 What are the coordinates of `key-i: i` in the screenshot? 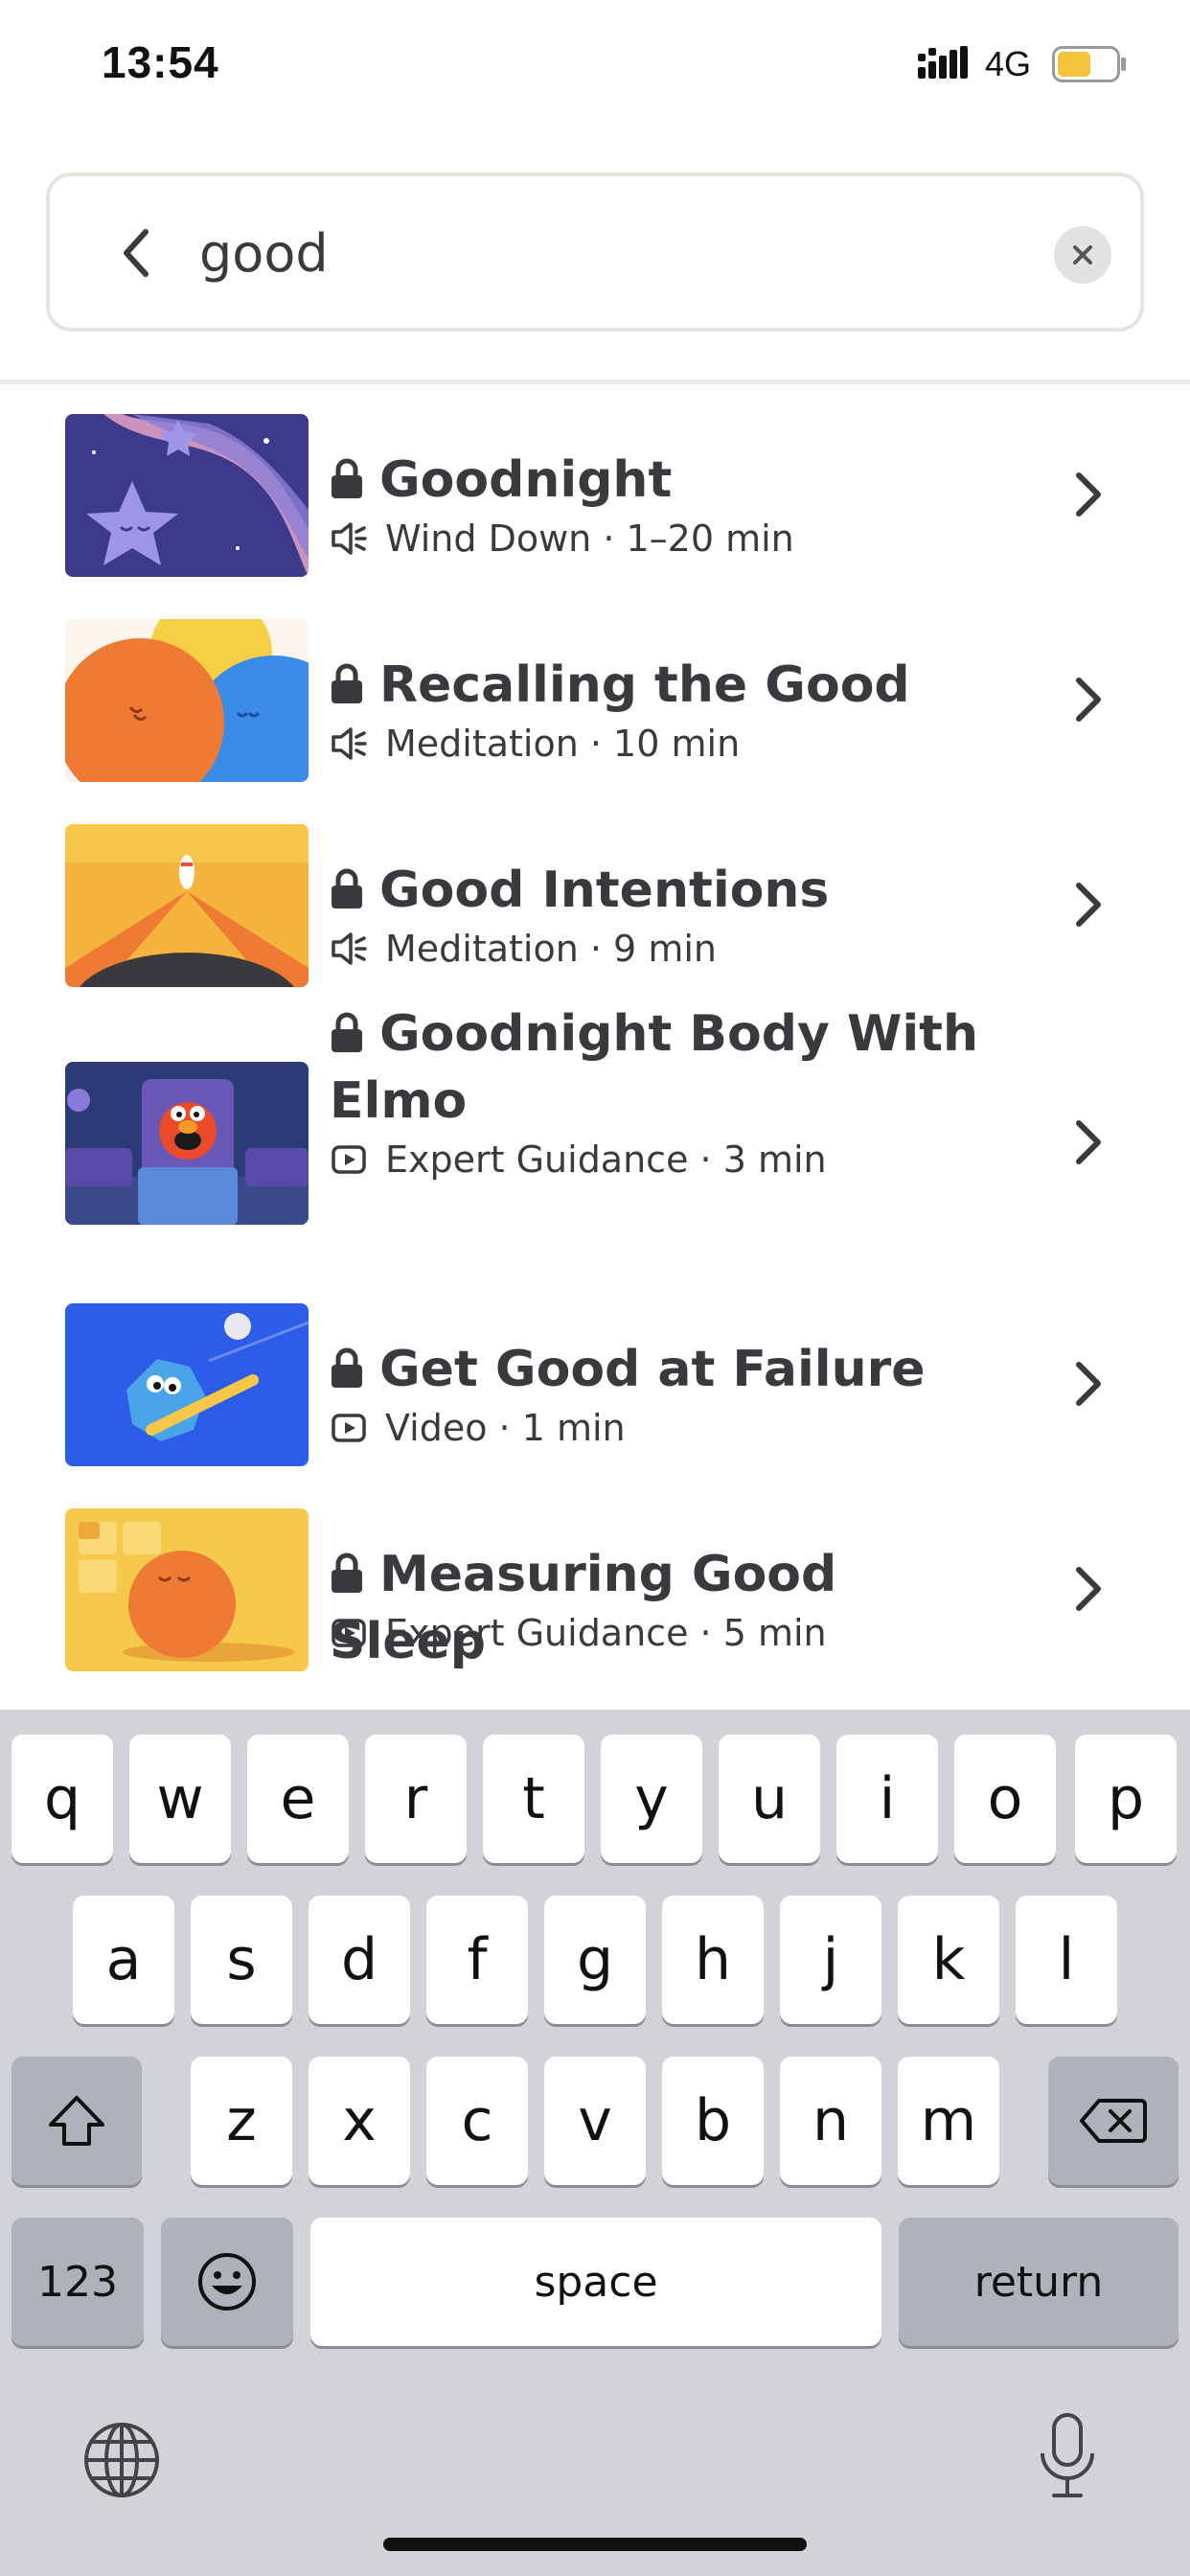 It's located at (887, 1799).